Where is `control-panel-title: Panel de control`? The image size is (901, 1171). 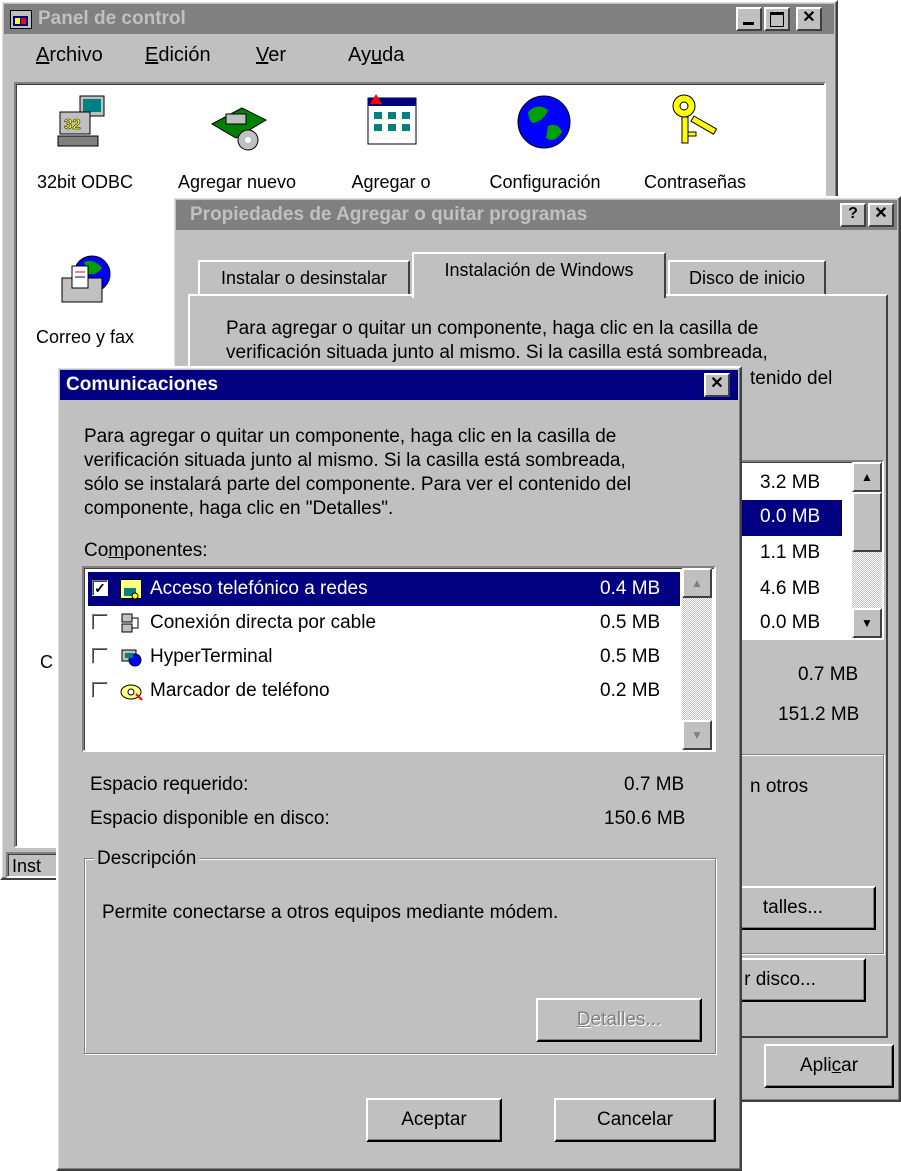
control-panel-title: Panel de control is located at coordinates (112, 18).